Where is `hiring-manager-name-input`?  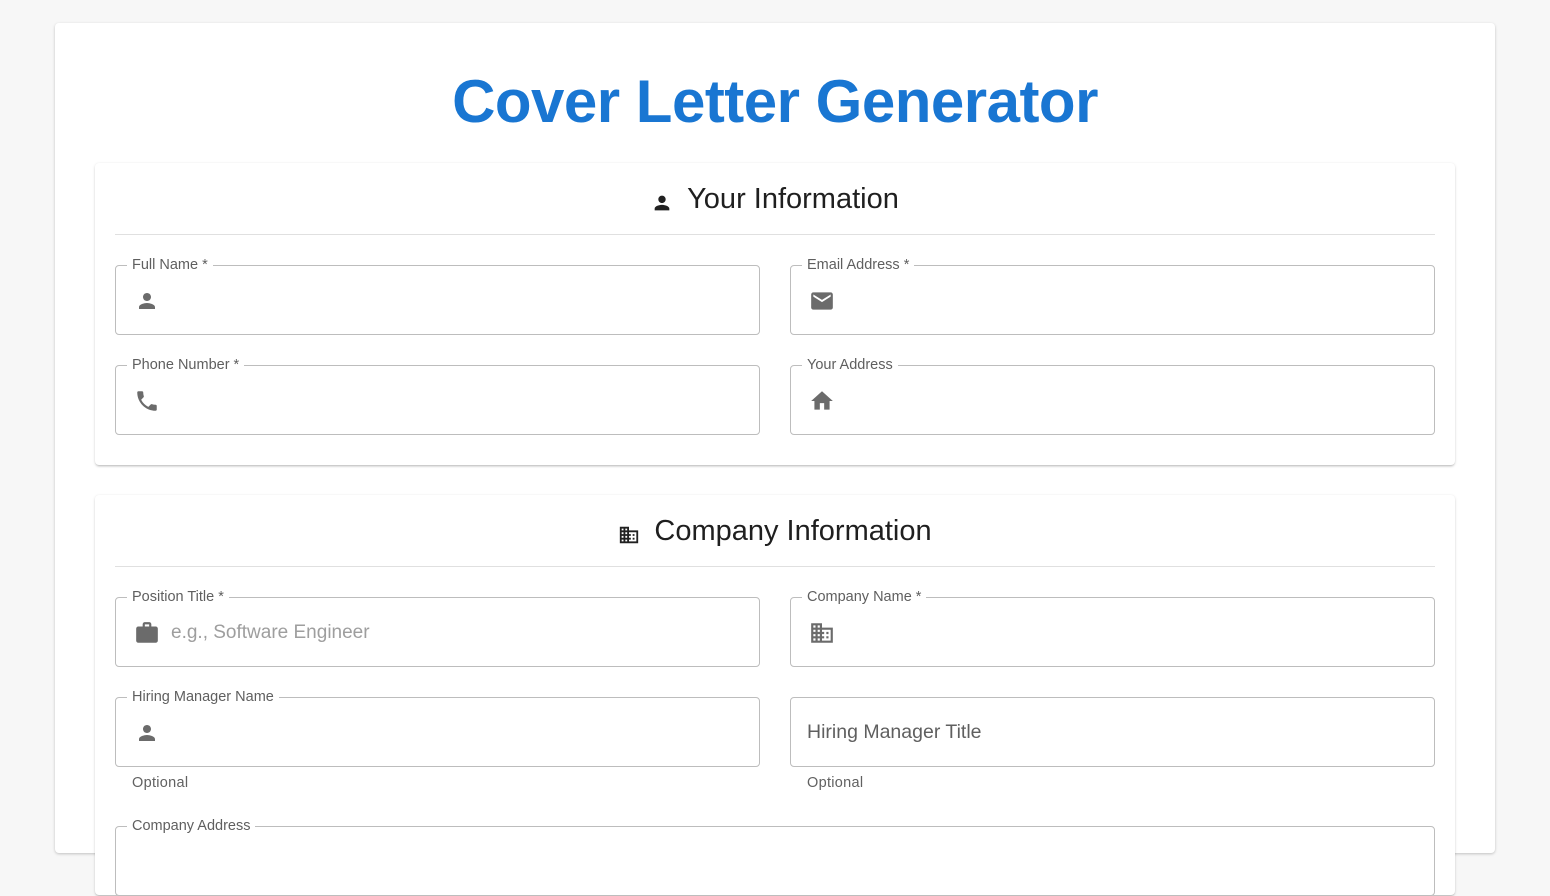
hiring-manager-name-input is located at coordinates (457, 733).